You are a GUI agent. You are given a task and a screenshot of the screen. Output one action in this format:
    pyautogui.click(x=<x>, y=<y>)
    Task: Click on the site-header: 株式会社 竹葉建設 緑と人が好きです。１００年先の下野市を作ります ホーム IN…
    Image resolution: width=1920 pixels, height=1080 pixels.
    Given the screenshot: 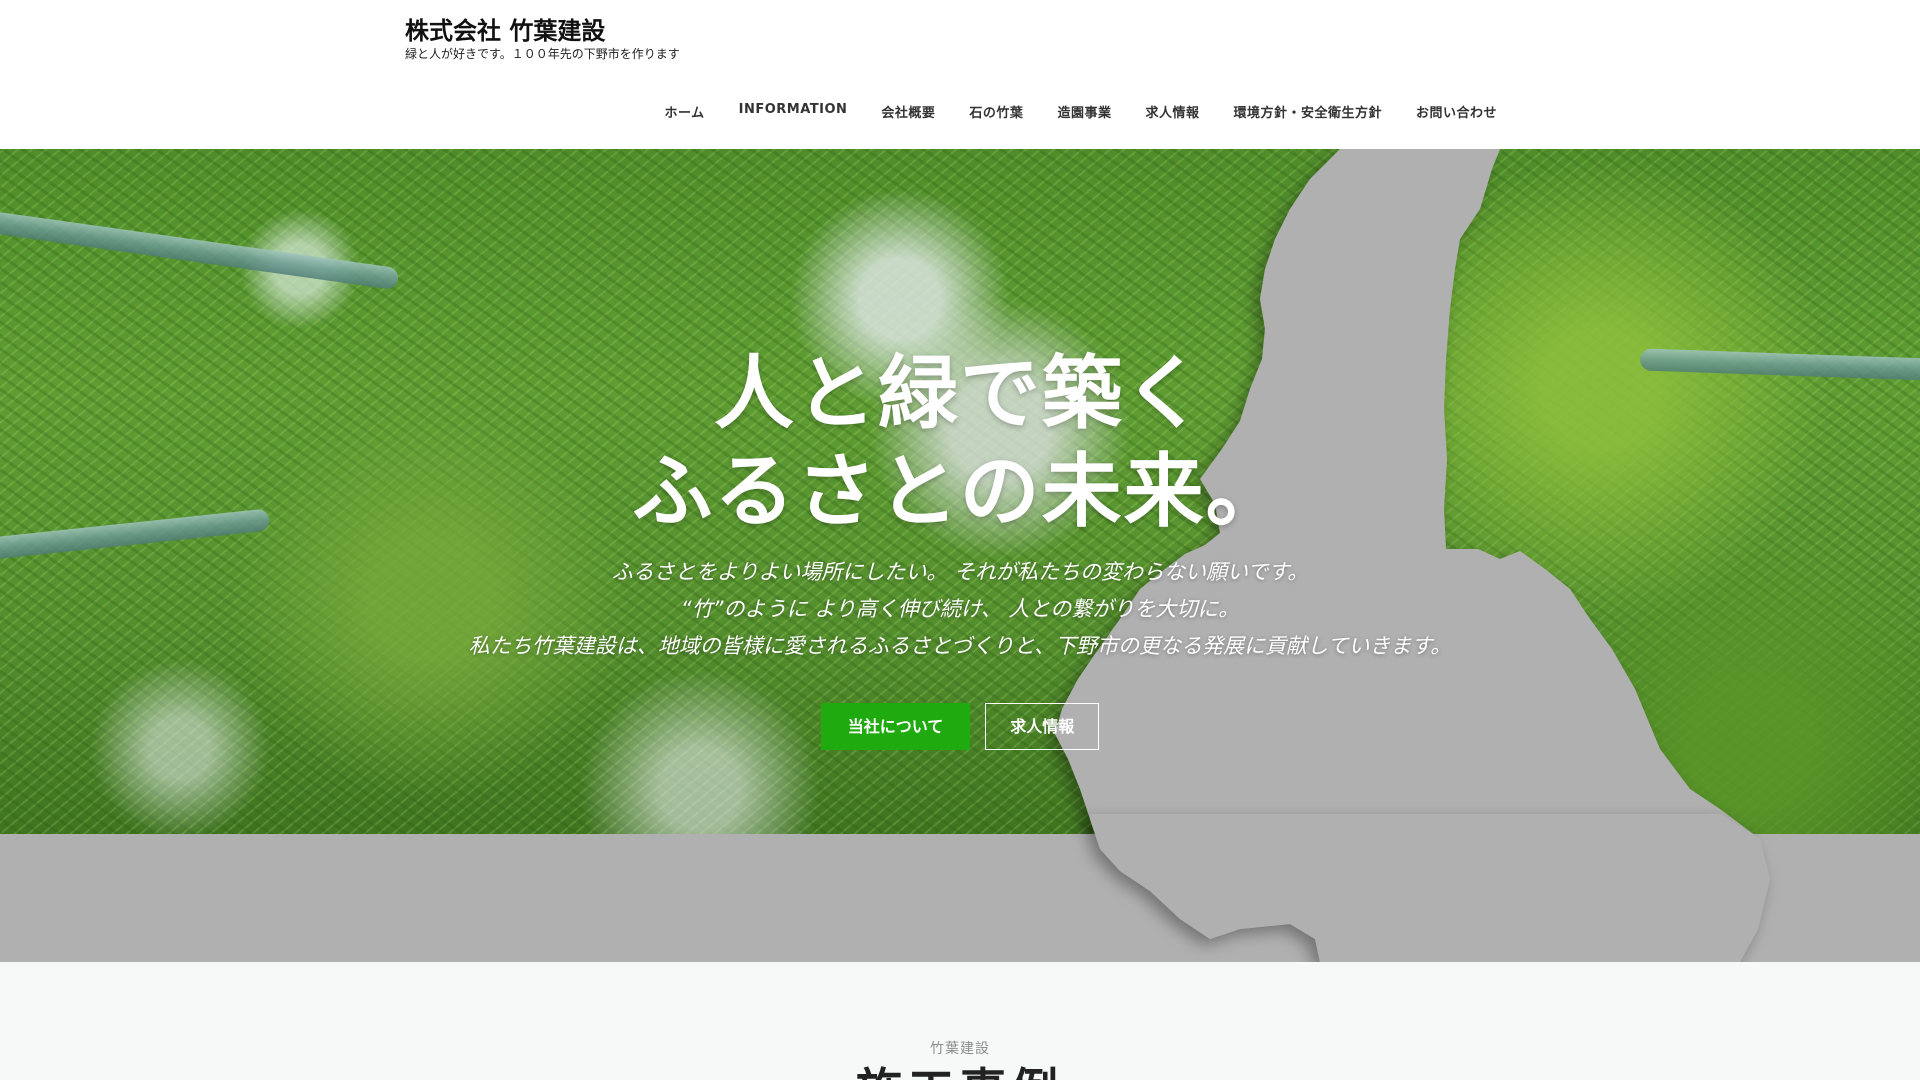 What is the action you would take?
    pyautogui.click(x=960, y=74)
    